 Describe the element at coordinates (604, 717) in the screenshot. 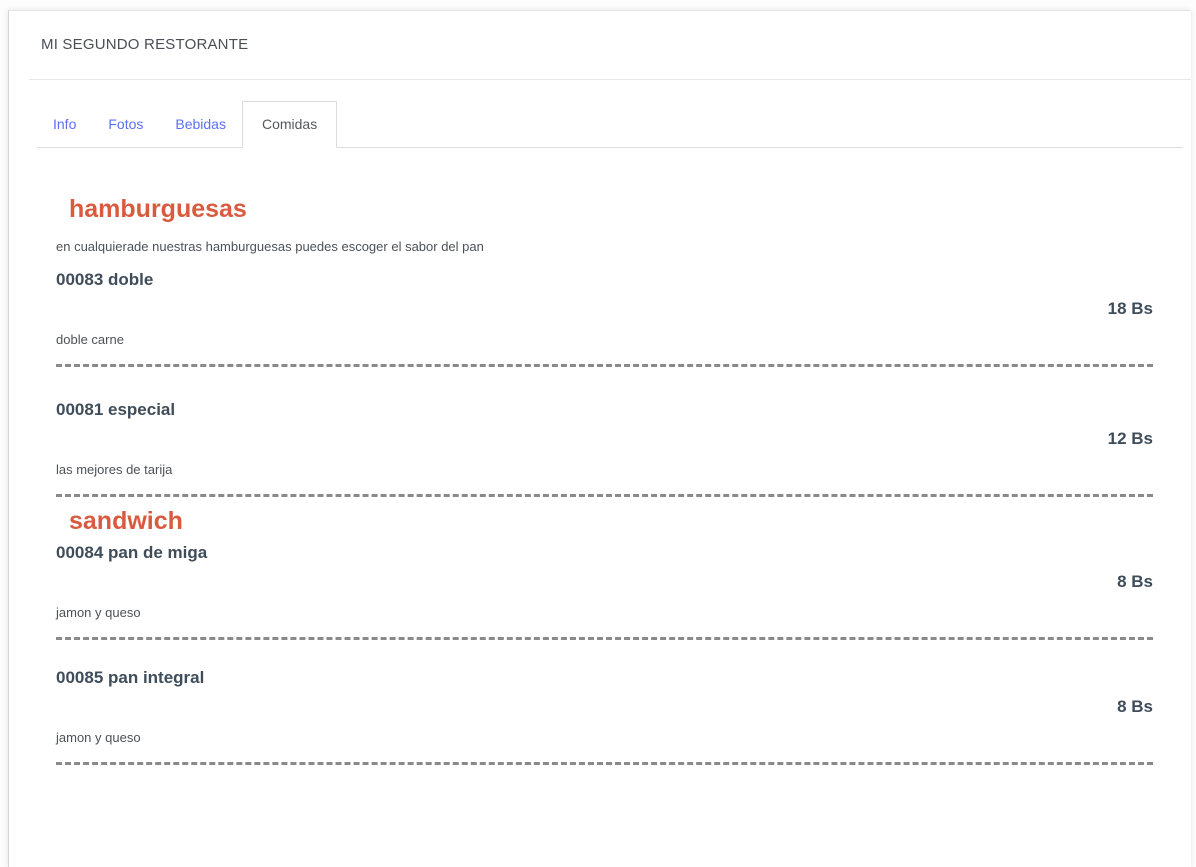

I see `menu-item: 00085 pan integral 8 Bs jamon y queso` at that location.